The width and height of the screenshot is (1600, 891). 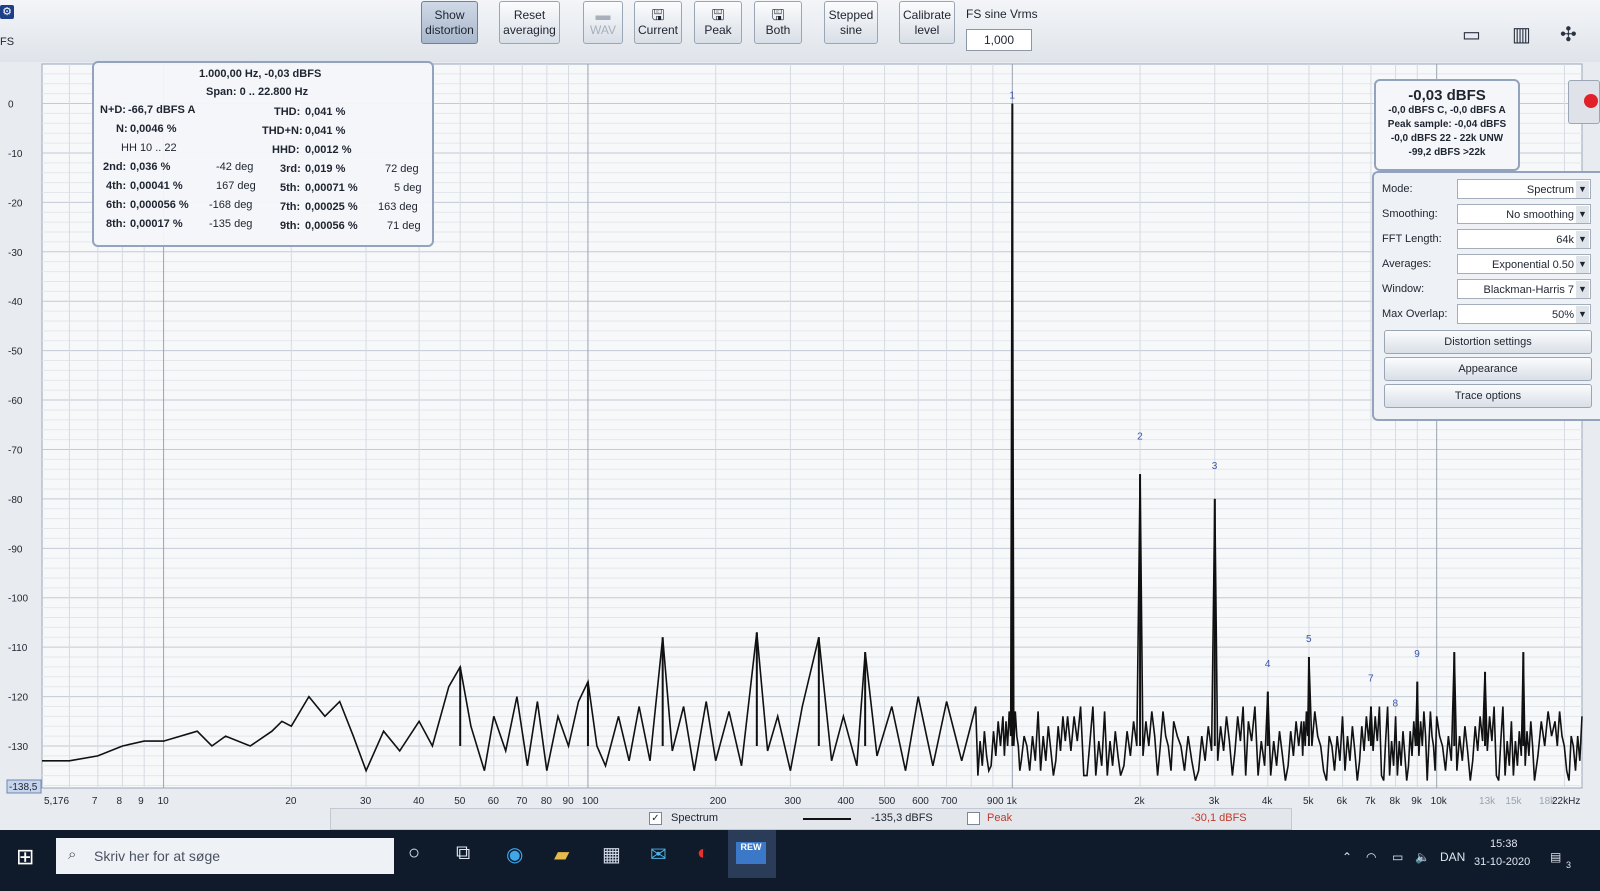 What do you see at coordinates (449, 22) in the screenshot?
I see `show-distortion-button: Show distortion` at bounding box center [449, 22].